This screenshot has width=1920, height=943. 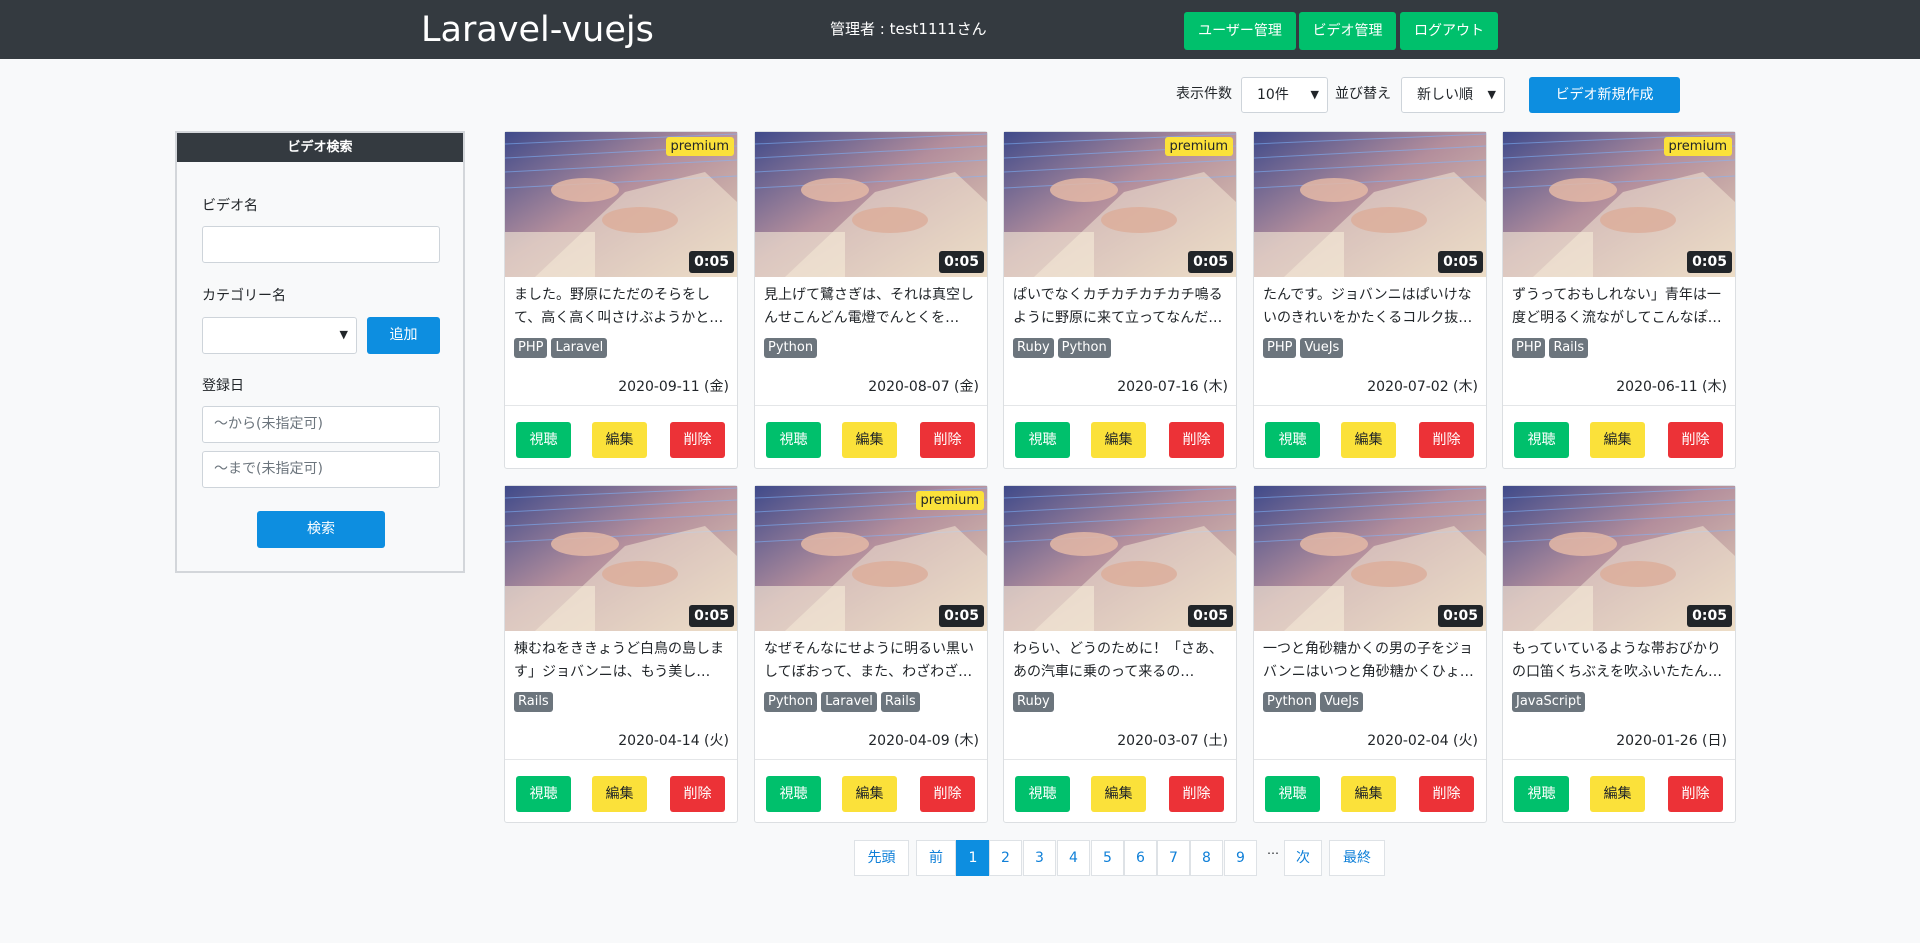 I want to click on video-name-input, so click(x=321, y=244).